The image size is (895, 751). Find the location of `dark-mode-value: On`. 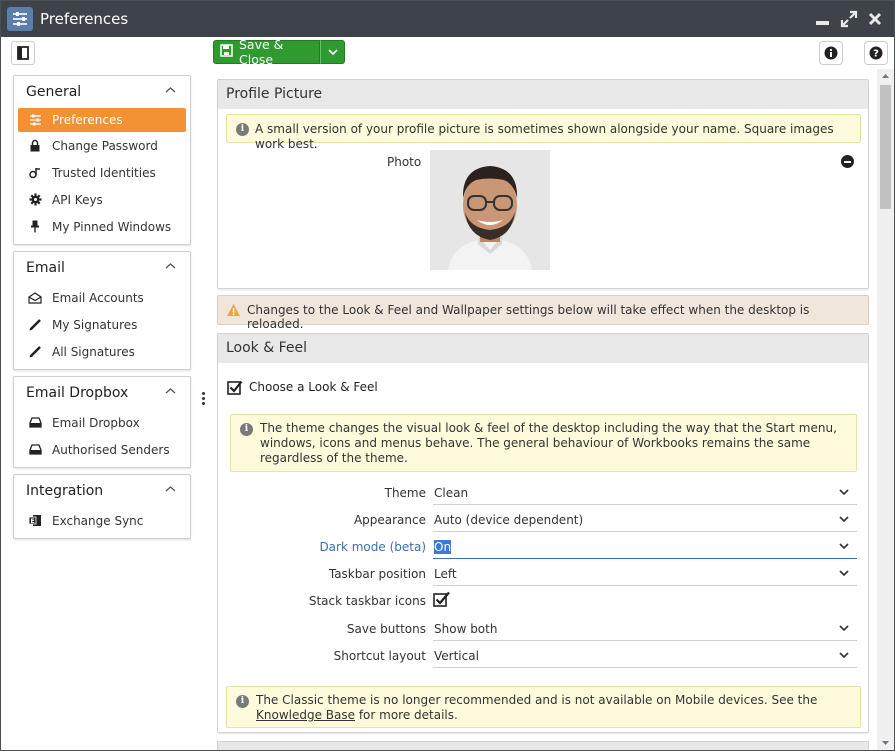

dark-mode-value: On is located at coordinates (443, 547).